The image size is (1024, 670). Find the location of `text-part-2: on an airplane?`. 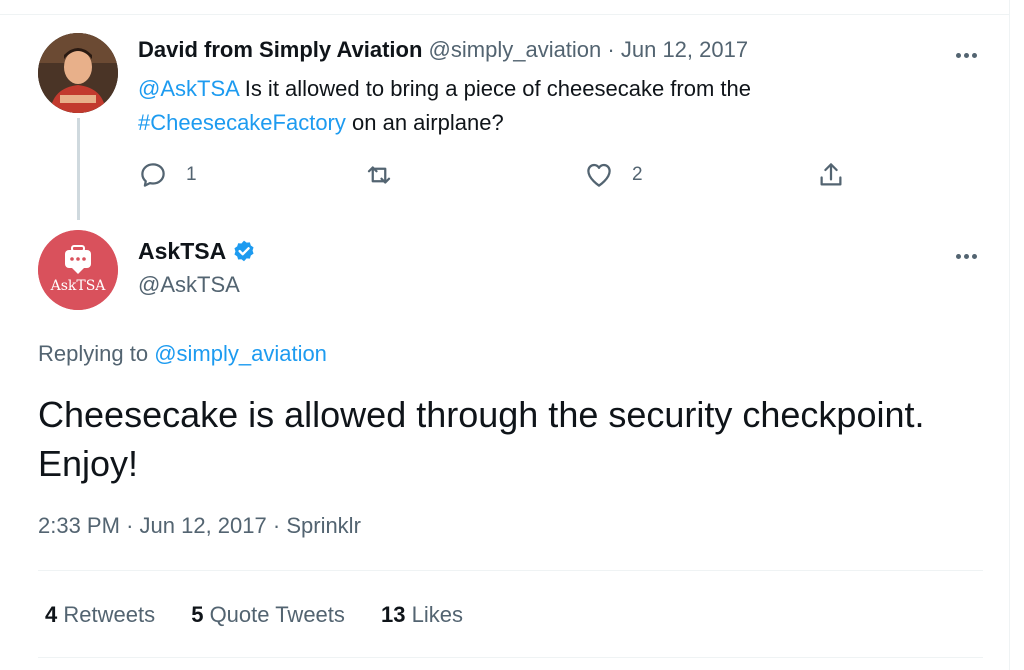

text-part-2: on an airplane? is located at coordinates (424, 122).